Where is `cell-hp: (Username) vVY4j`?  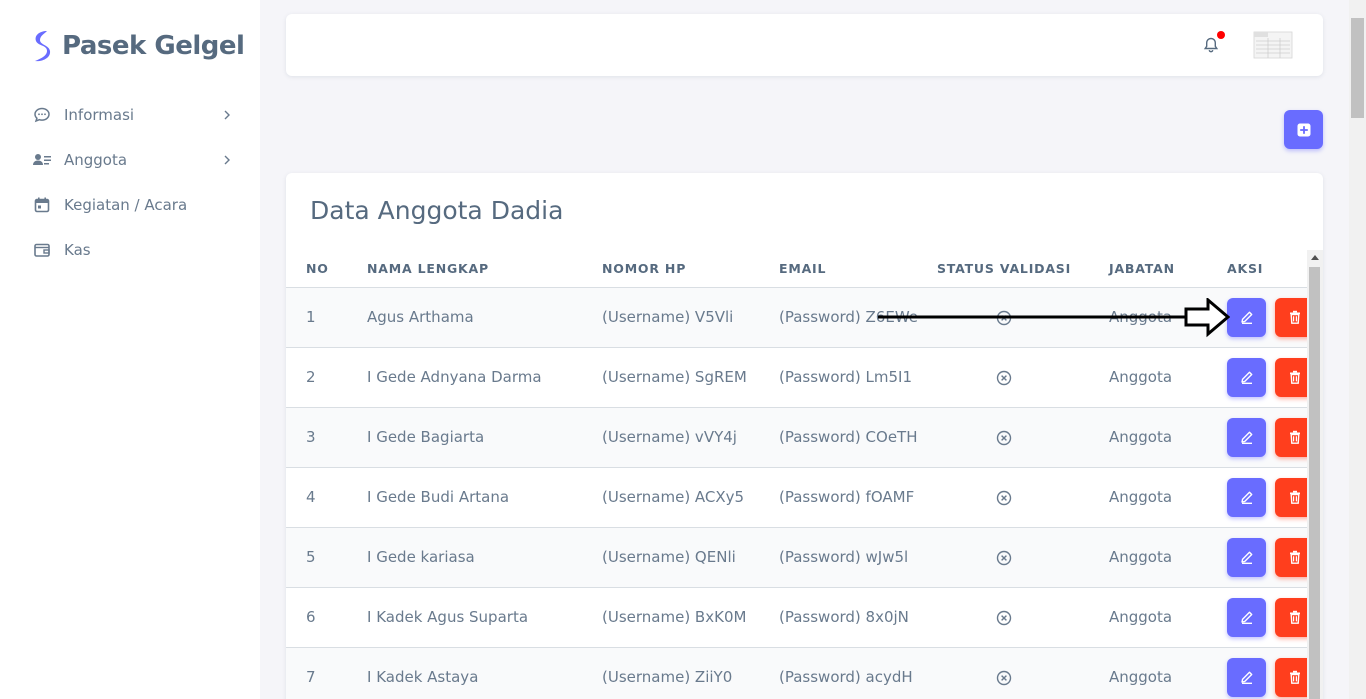 cell-hp: (Username) vVY4j is located at coordinates (670, 437).